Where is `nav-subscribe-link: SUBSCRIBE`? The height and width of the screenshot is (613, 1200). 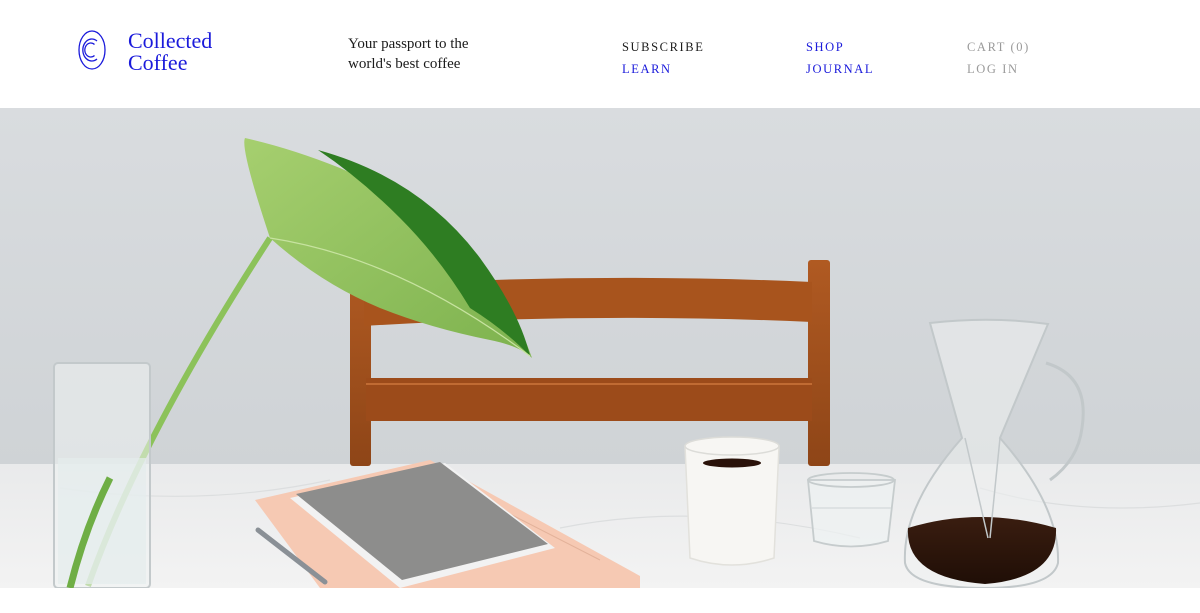
nav-subscribe-link: SUBSCRIBE is located at coordinates (663, 47).